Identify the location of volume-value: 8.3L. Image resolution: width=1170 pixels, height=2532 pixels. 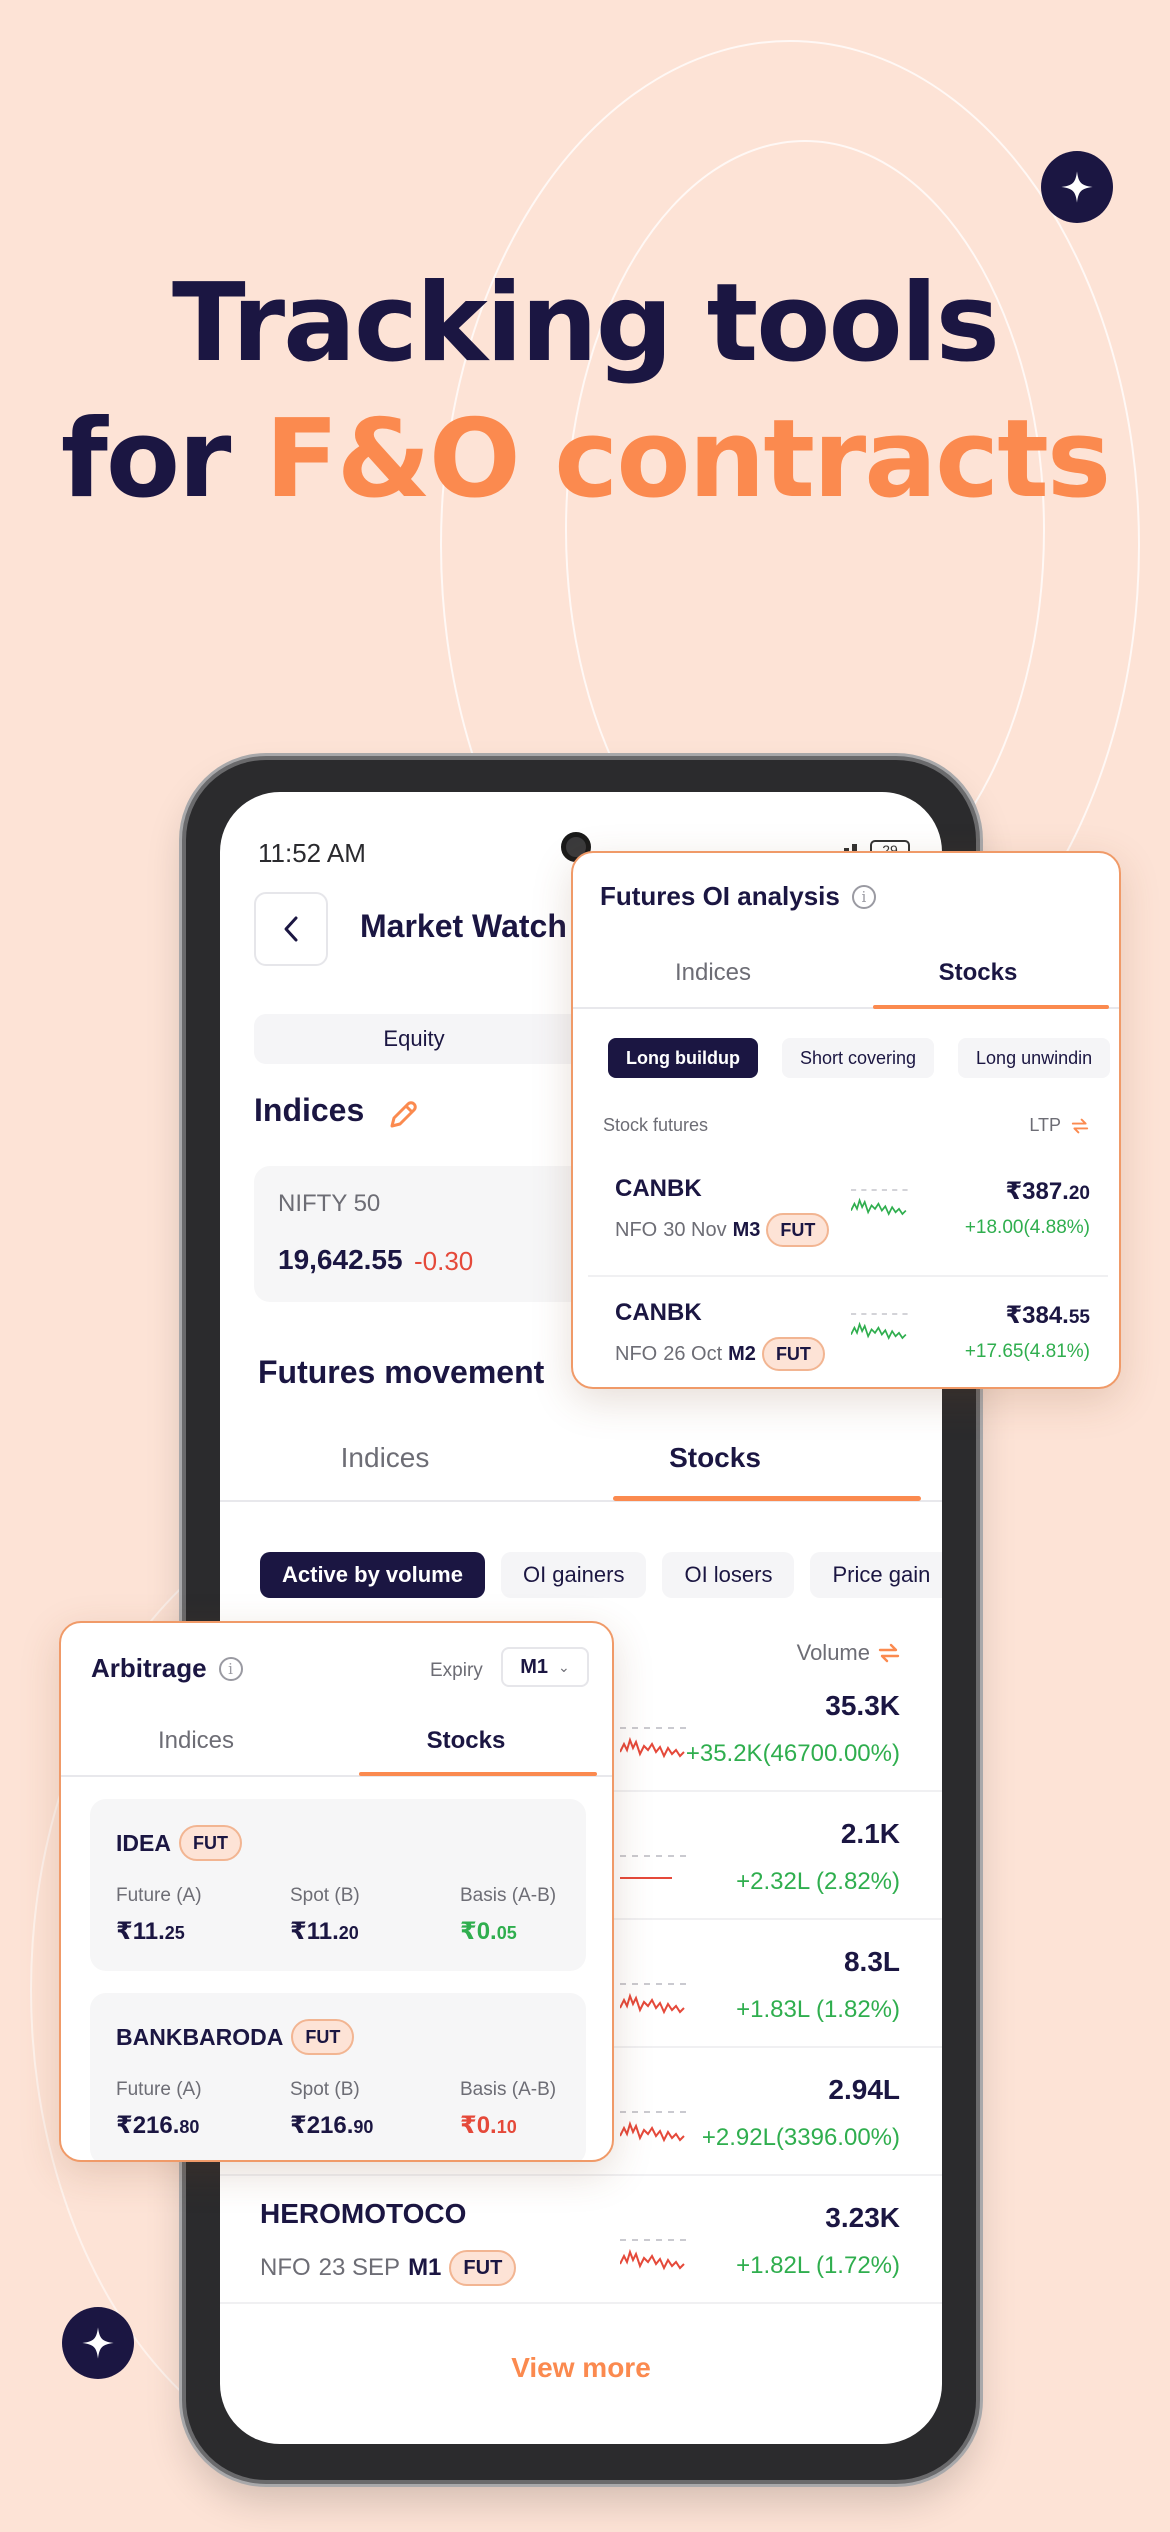
(871, 1961).